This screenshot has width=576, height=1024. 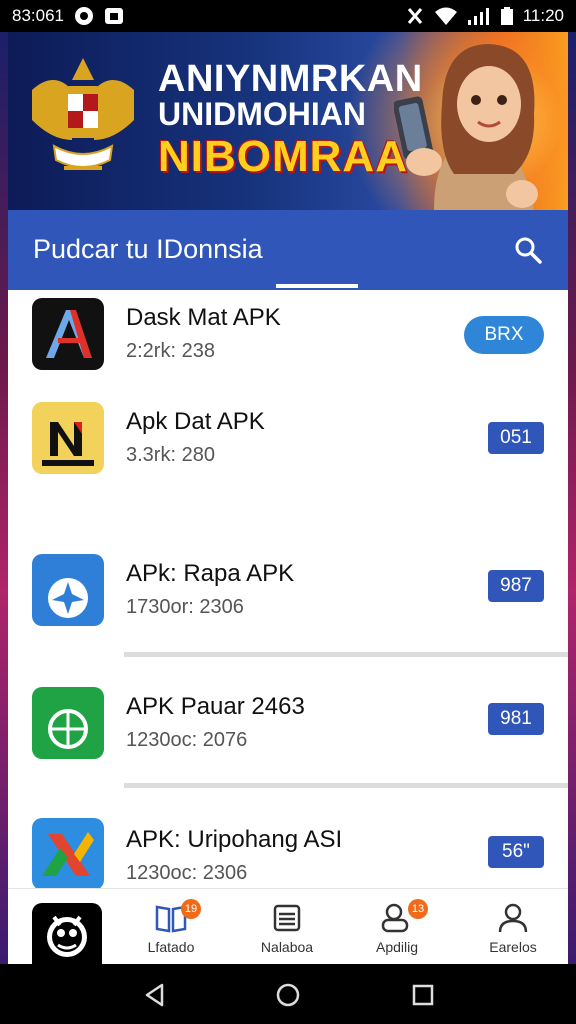 What do you see at coordinates (83, 114) in the screenshot?
I see `garuda-emblem` at bounding box center [83, 114].